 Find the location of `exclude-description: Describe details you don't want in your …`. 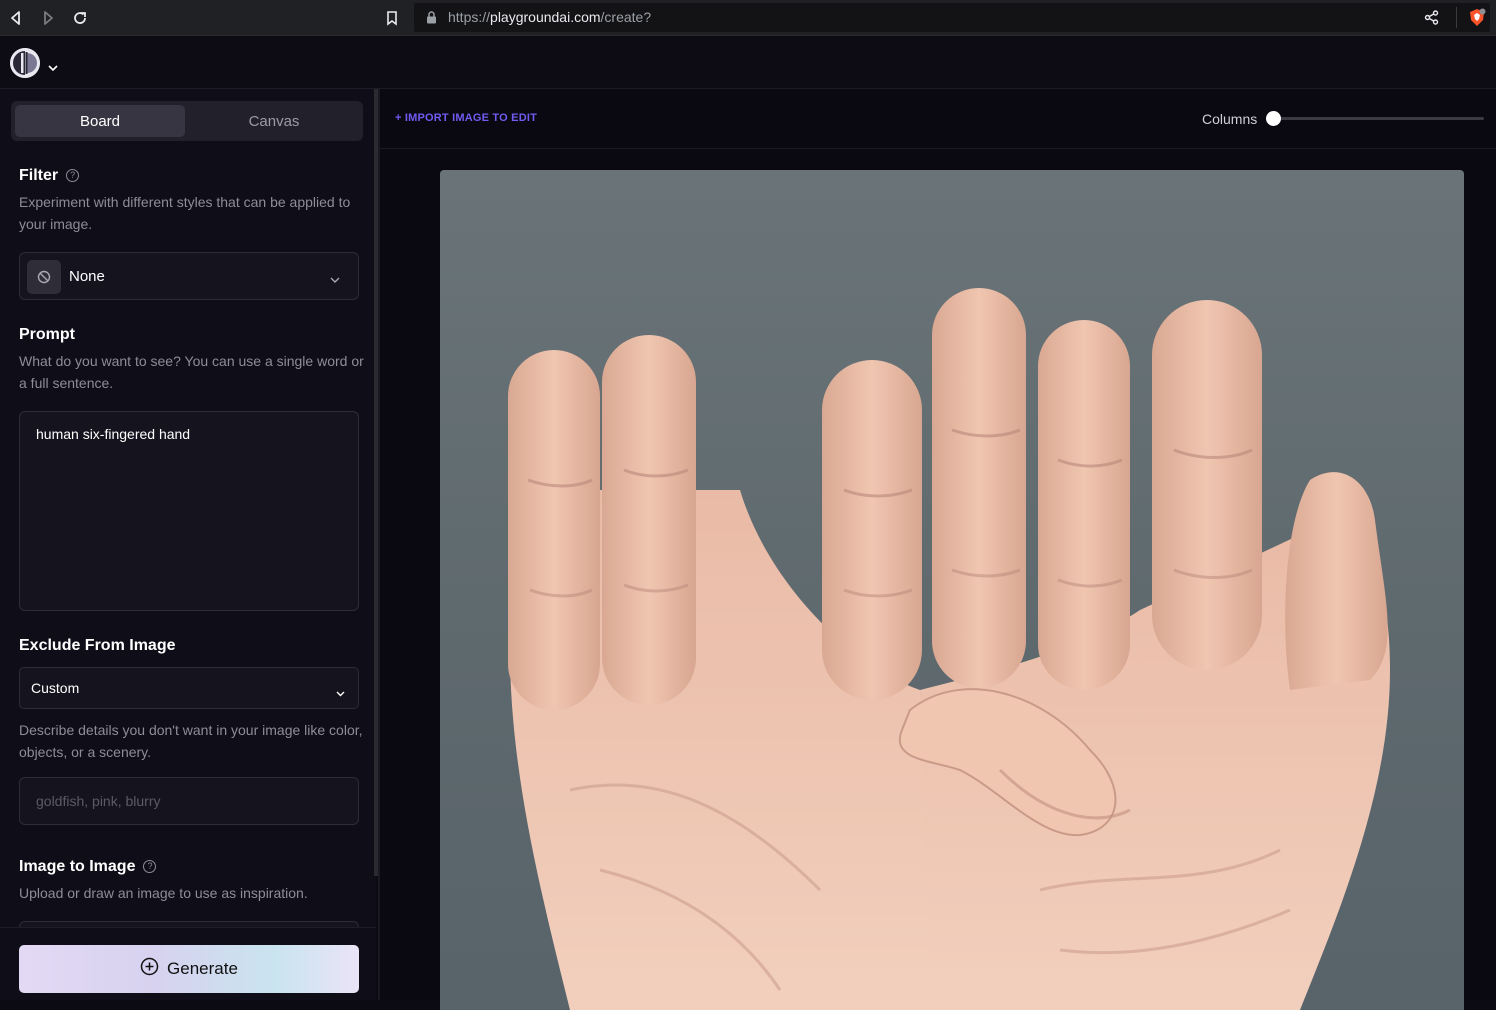

exclude-description: Describe details you don't want in your … is located at coordinates (191, 741).